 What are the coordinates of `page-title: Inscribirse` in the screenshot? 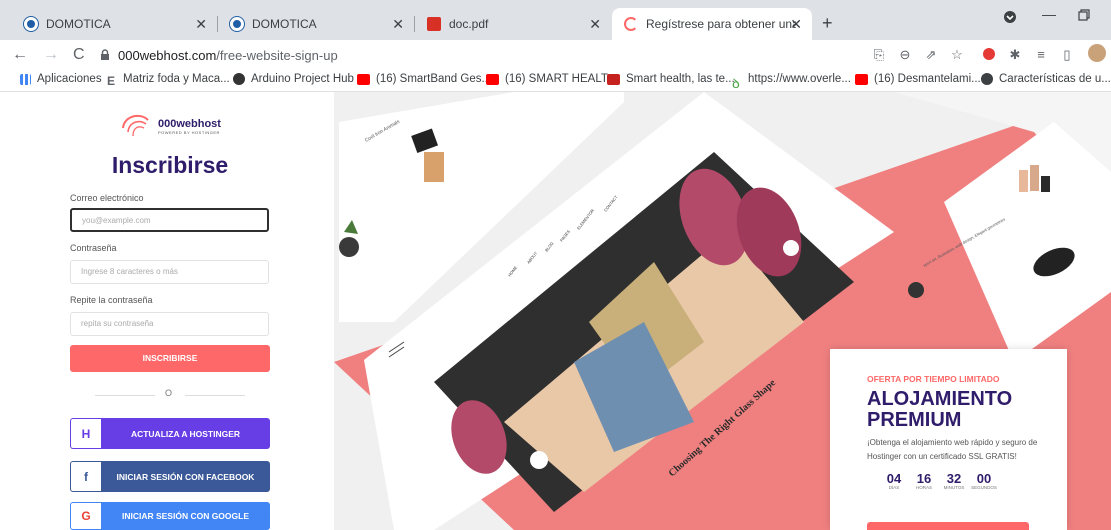 It's located at (170, 165).